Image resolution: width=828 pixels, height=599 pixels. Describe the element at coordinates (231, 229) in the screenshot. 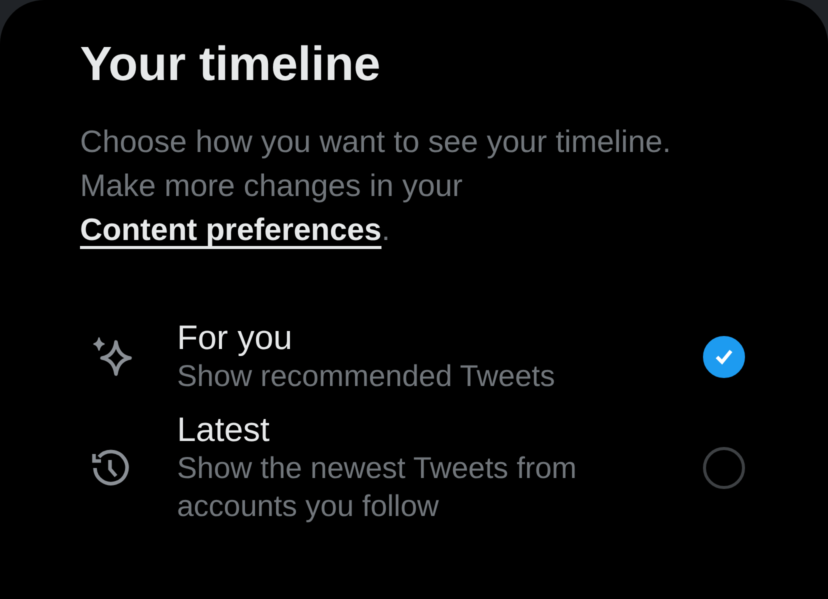

I see `content-preferences-link: Content preferences` at that location.